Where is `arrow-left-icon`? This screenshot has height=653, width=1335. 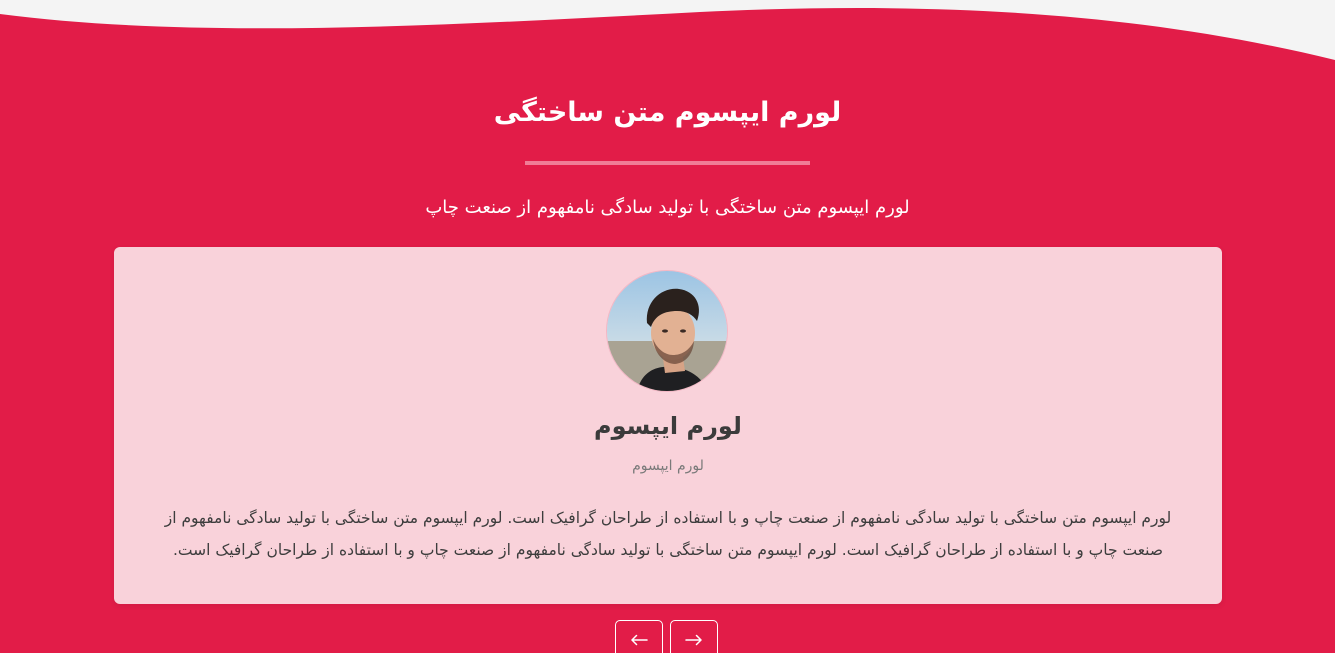
arrow-left-icon is located at coordinates (639, 640).